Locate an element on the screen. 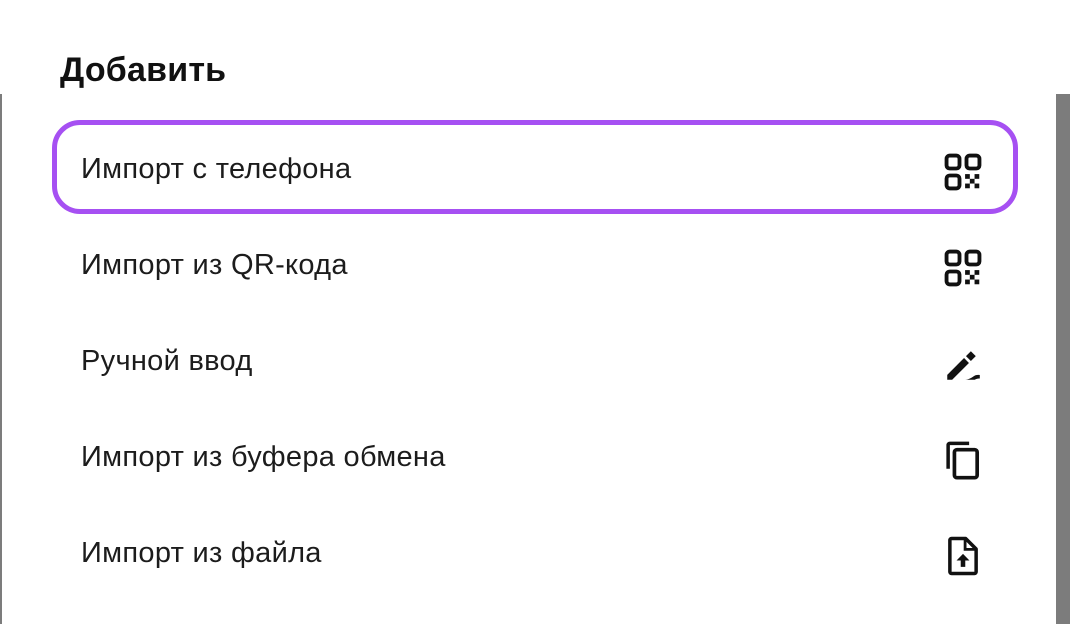 The height and width of the screenshot is (624, 1070). file-upload-icon is located at coordinates (963, 556).